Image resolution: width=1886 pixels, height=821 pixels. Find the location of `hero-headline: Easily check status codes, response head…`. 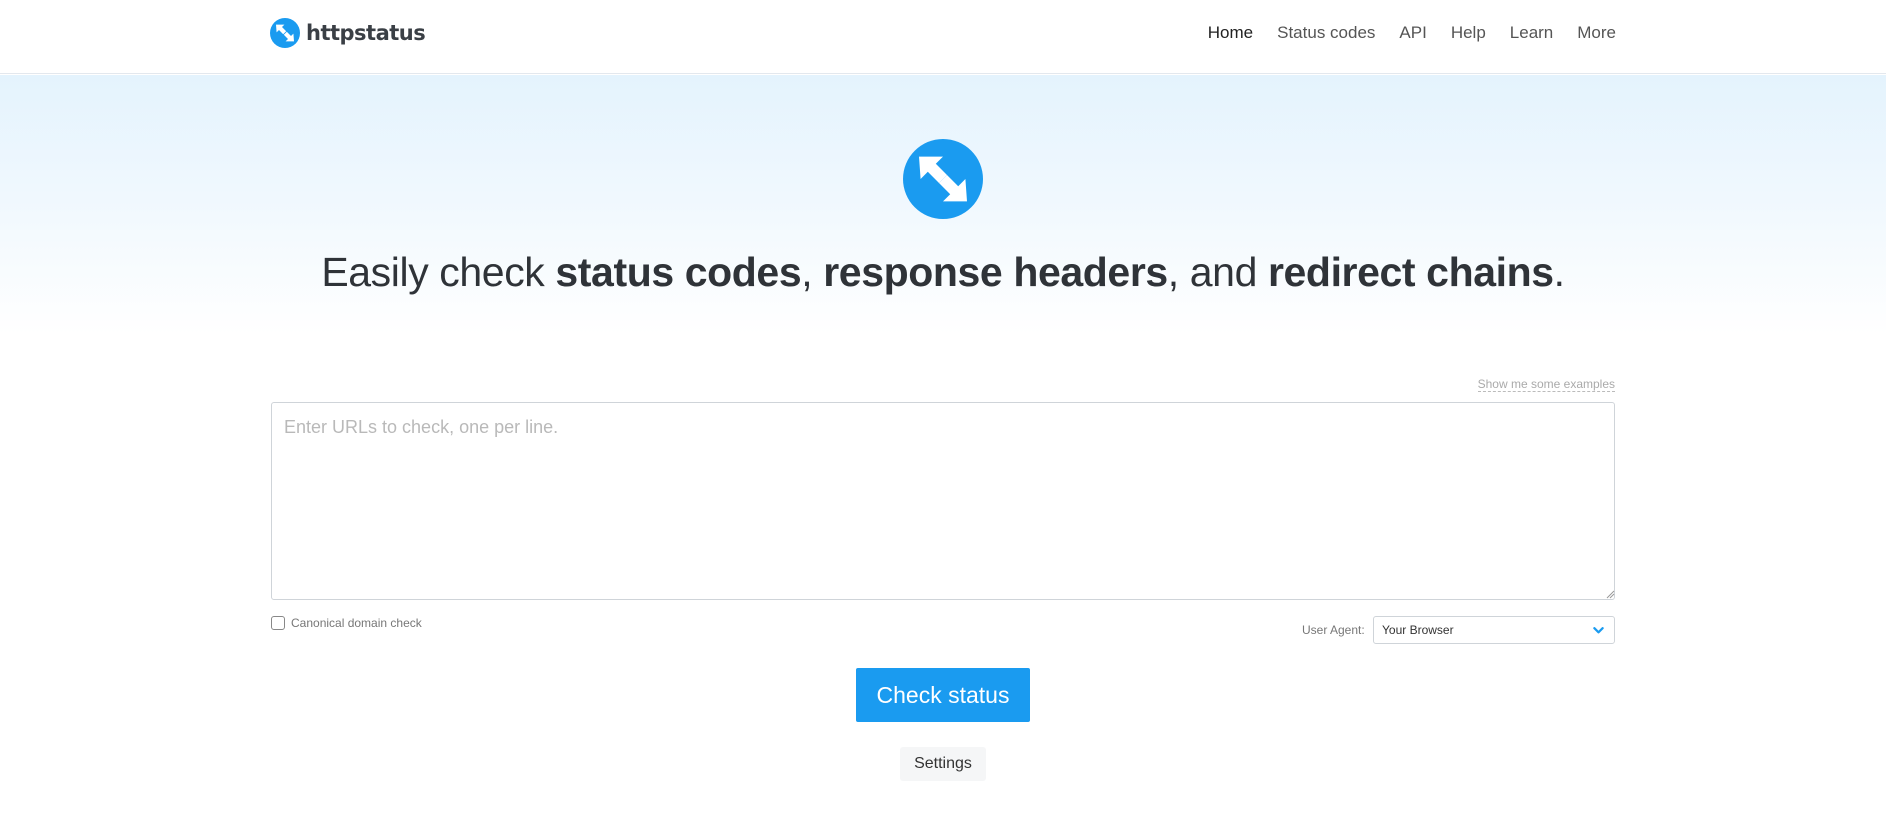

hero-headline: Easily check status codes, response head… is located at coordinates (943, 272).